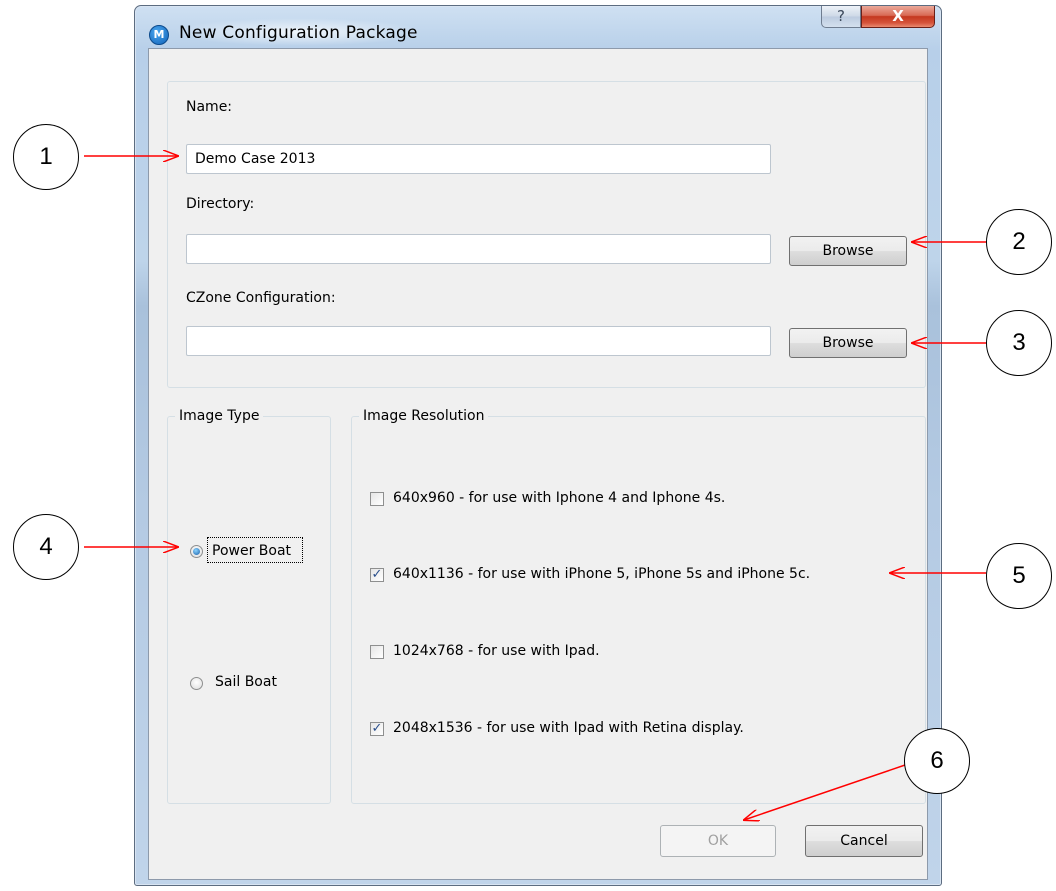 Image resolution: width=1056 pixels, height=891 pixels. Describe the element at coordinates (46, 547) in the screenshot. I see `callout-4: 4` at that location.